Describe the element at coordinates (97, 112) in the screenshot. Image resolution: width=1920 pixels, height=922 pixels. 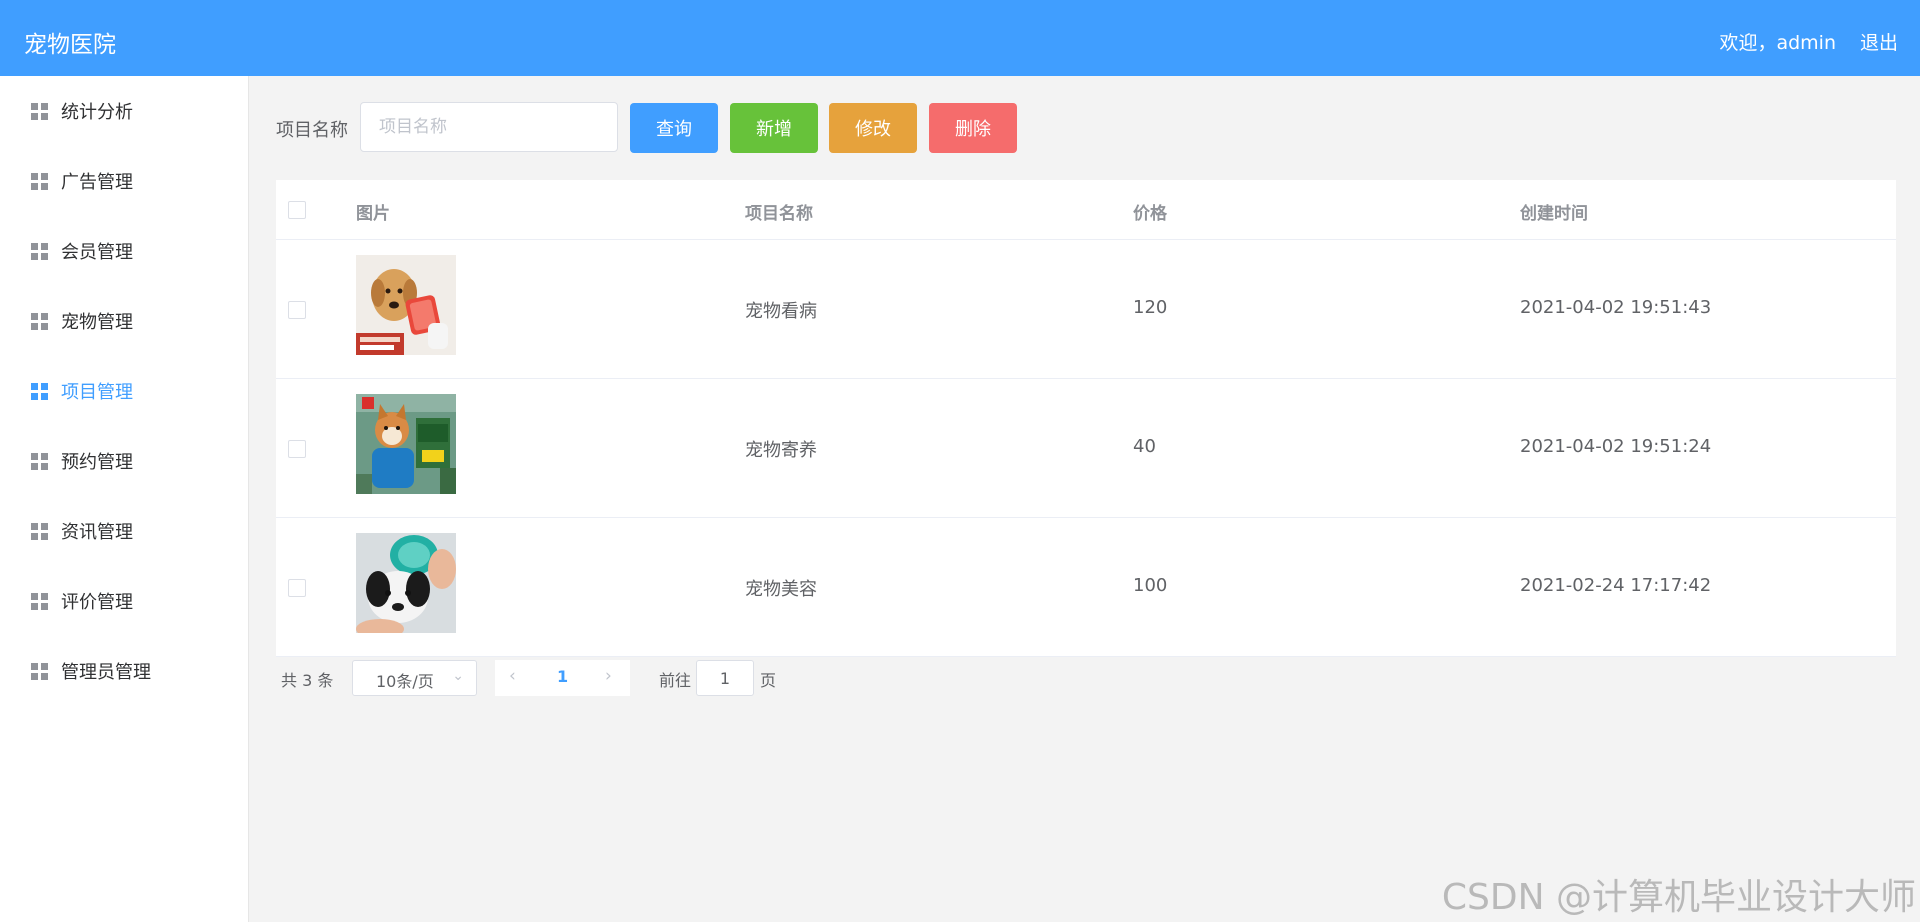
I see `sidebar-item-label: 统计分析` at that location.